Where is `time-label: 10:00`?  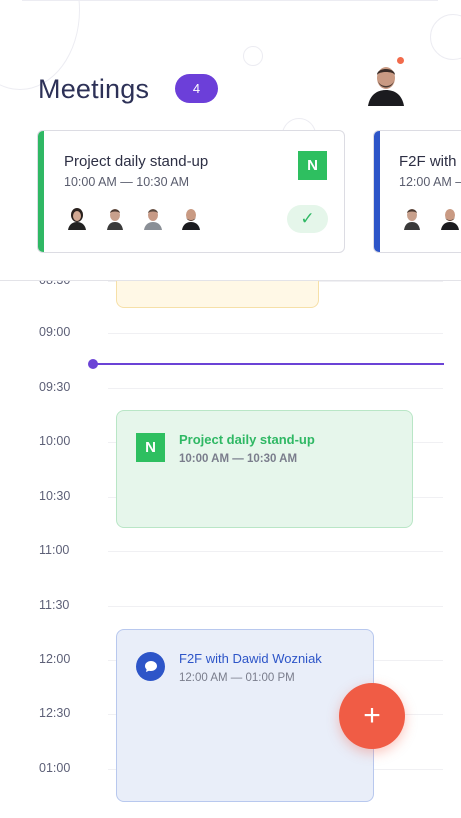
time-label: 10:00 is located at coordinates (55, 441).